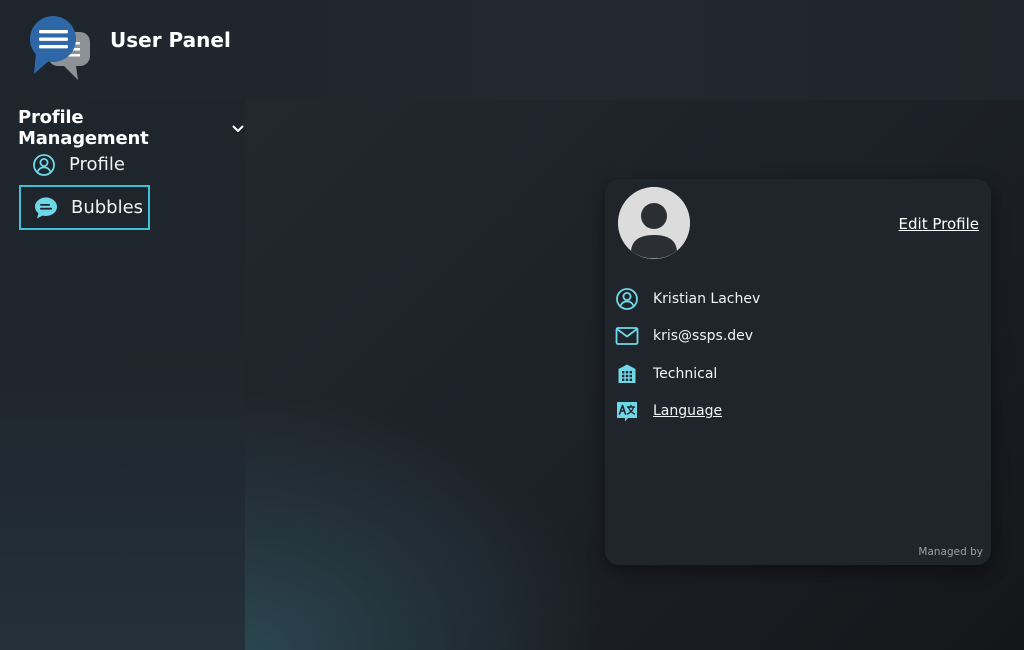 The width and height of the screenshot is (1024, 650). Describe the element at coordinates (60, 48) in the screenshot. I see `chat-bubbles-logo-icon` at that location.